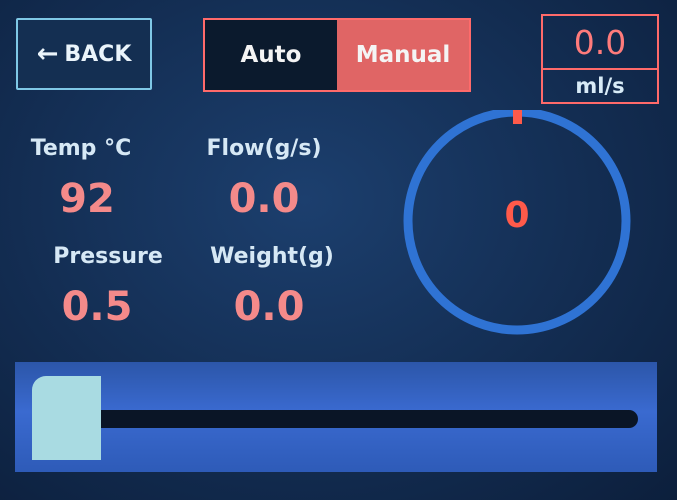 Image resolution: width=677 pixels, height=500 pixels. Describe the element at coordinates (98, 54) in the screenshot. I see `back-label: BACK` at that location.